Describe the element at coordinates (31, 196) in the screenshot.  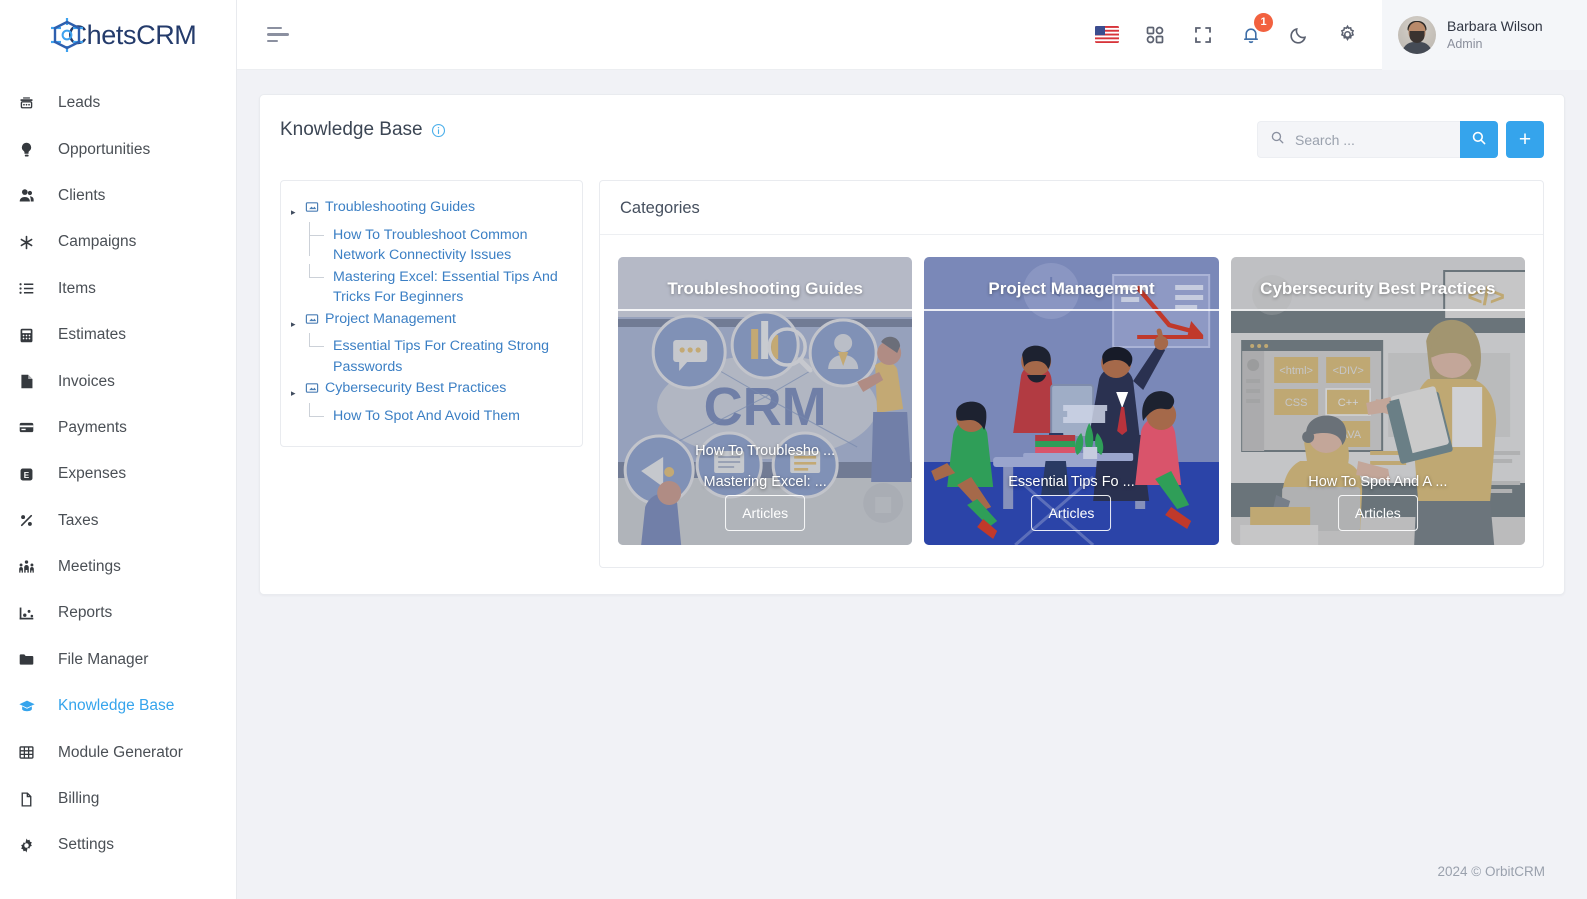
I see `users-icon` at that location.